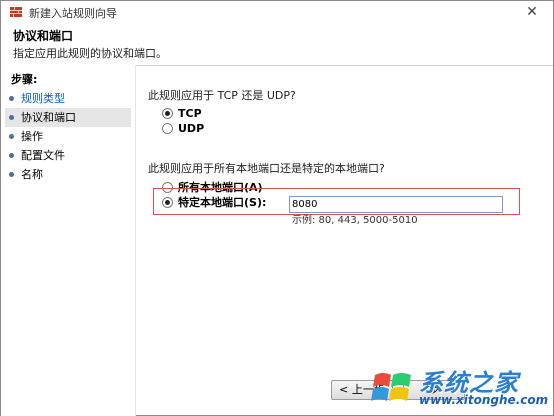  What do you see at coordinates (43, 36) in the screenshot?
I see `page-title: 协议和端口` at bounding box center [43, 36].